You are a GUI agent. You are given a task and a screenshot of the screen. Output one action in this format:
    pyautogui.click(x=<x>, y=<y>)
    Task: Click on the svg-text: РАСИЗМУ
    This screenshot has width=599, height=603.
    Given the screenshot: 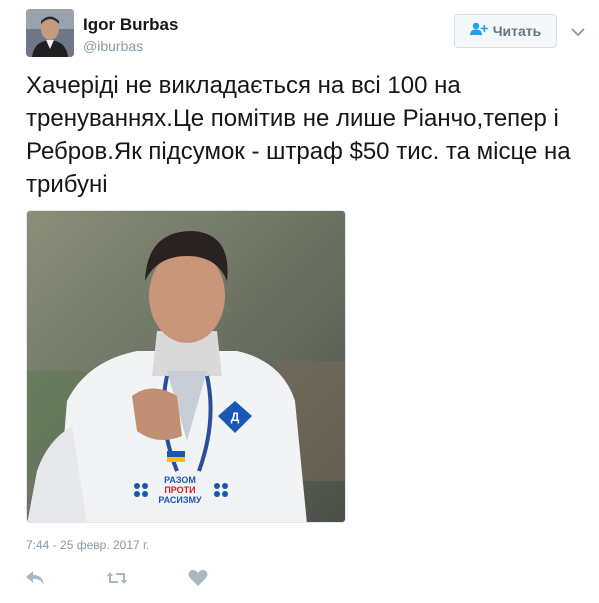 What is the action you would take?
    pyautogui.click(x=180, y=500)
    